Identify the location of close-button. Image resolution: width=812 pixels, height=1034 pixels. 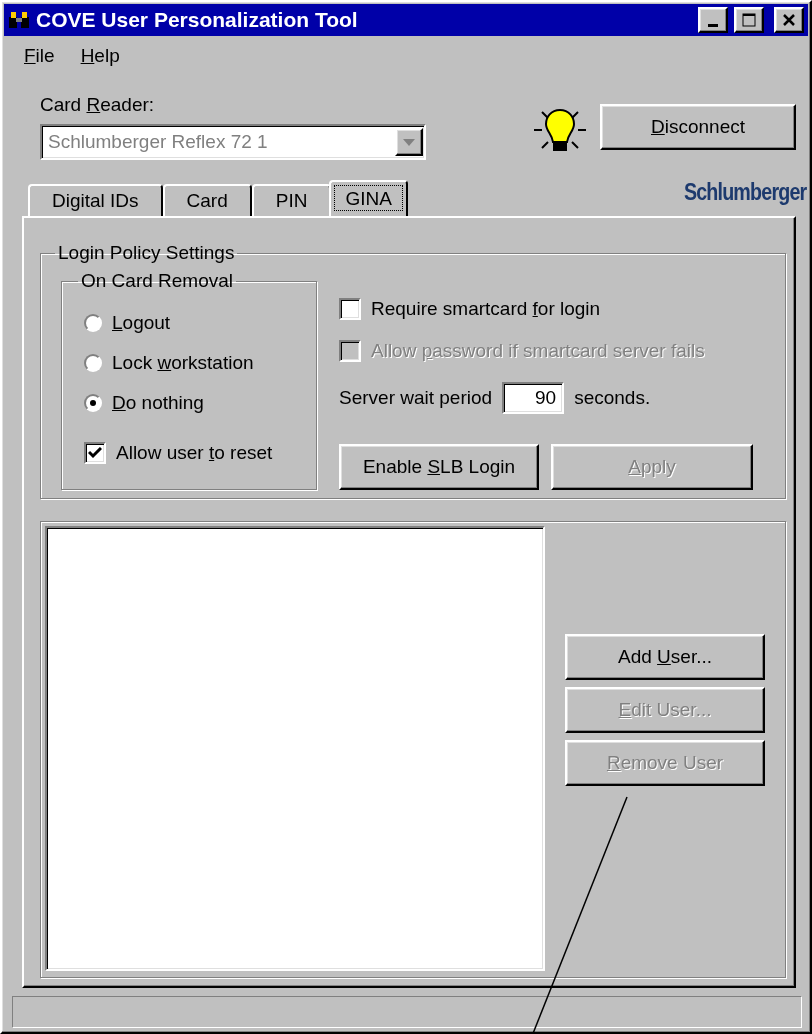
(789, 20).